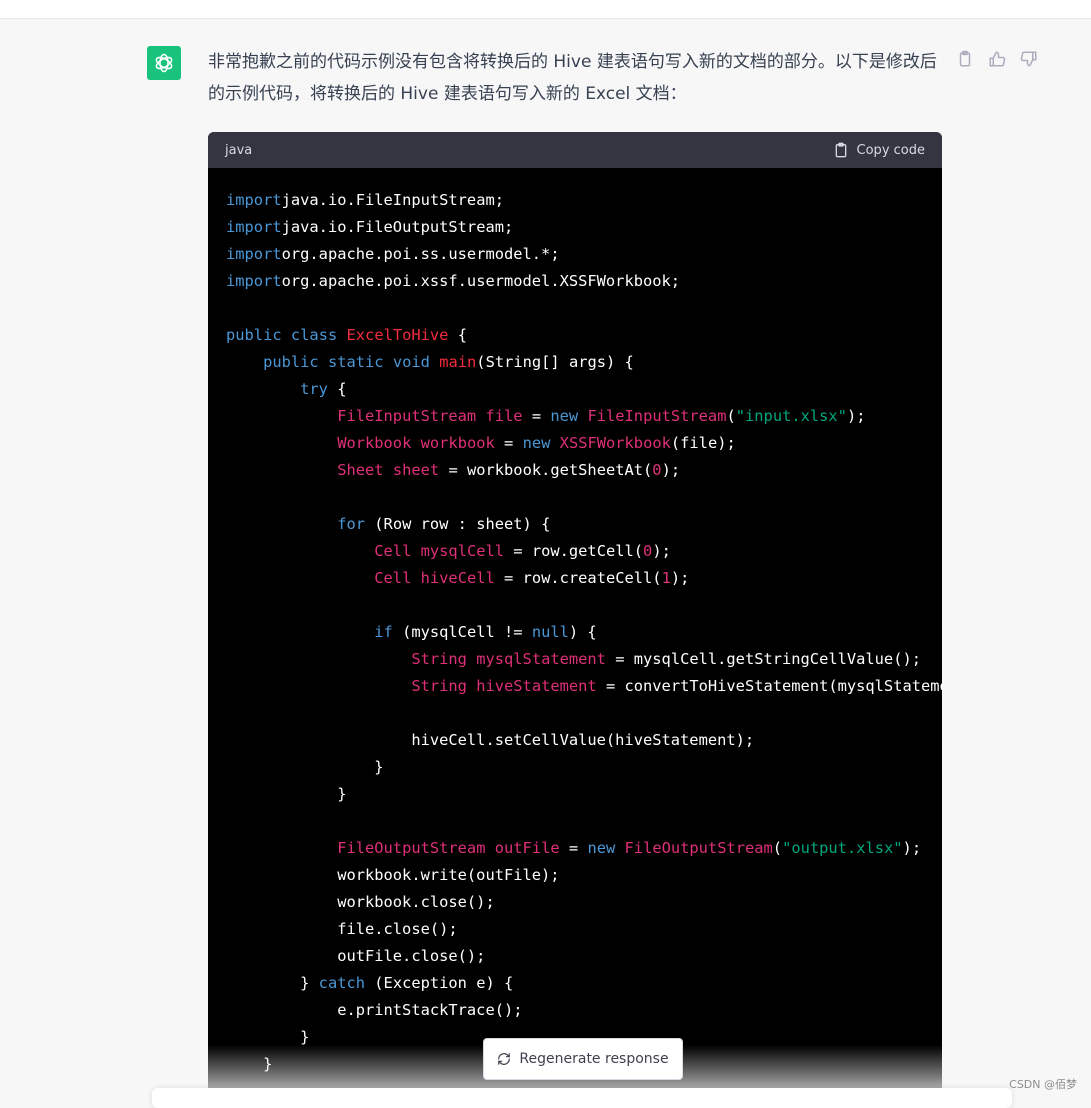 The width and height of the screenshot is (1091, 1108). I want to click on watermark: CSDN @佰梦, so click(1043, 1084).